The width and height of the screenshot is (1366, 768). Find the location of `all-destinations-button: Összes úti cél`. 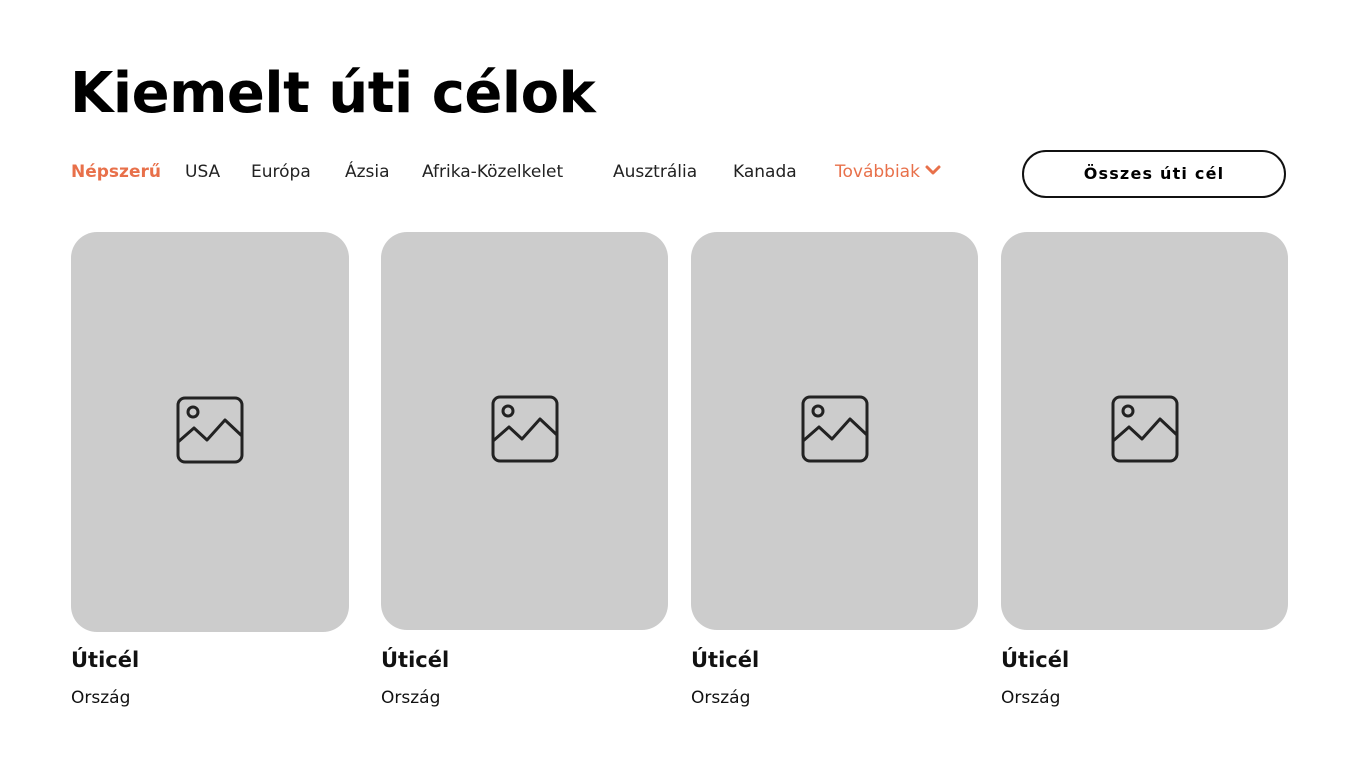

all-destinations-button: Összes úti cél is located at coordinates (1154, 174).